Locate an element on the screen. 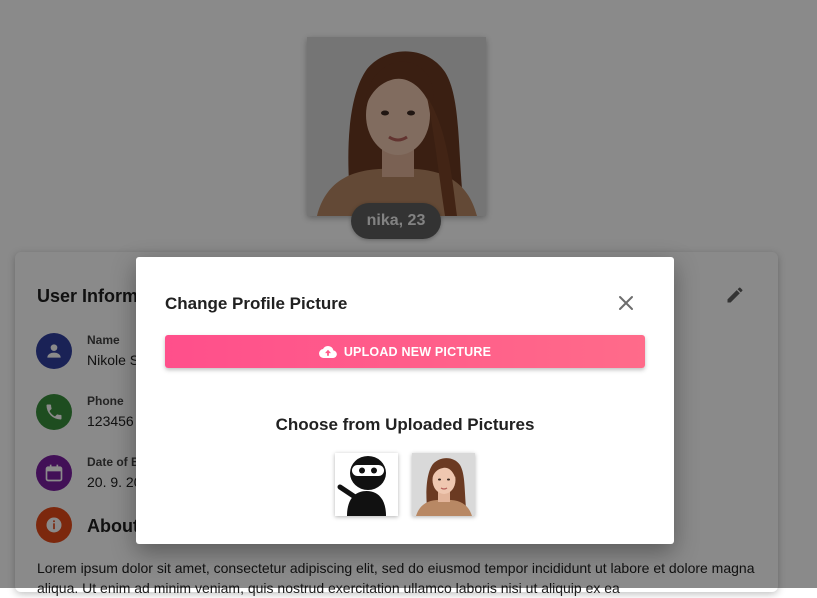 The width and height of the screenshot is (817, 598). cloud-upload-icon is located at coordinates (327, 351).